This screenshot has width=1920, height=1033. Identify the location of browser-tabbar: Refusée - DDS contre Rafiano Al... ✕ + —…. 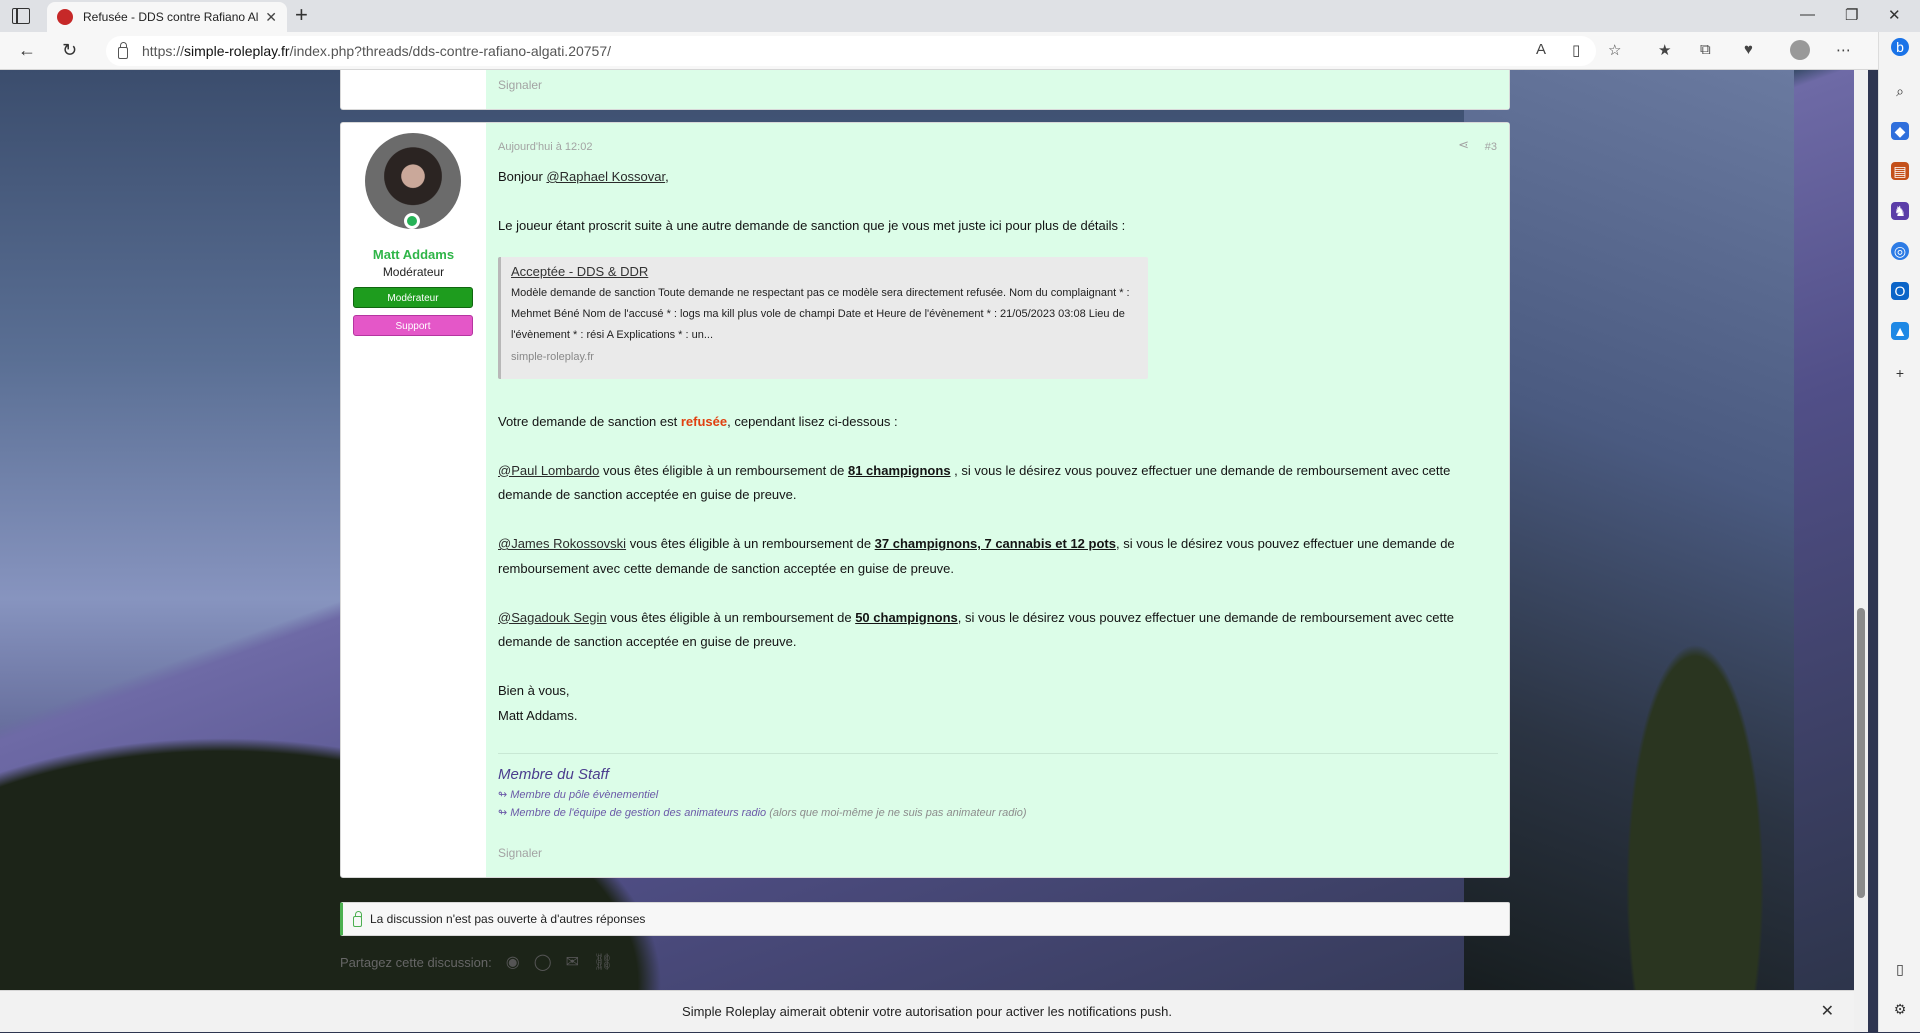
(960, 16).